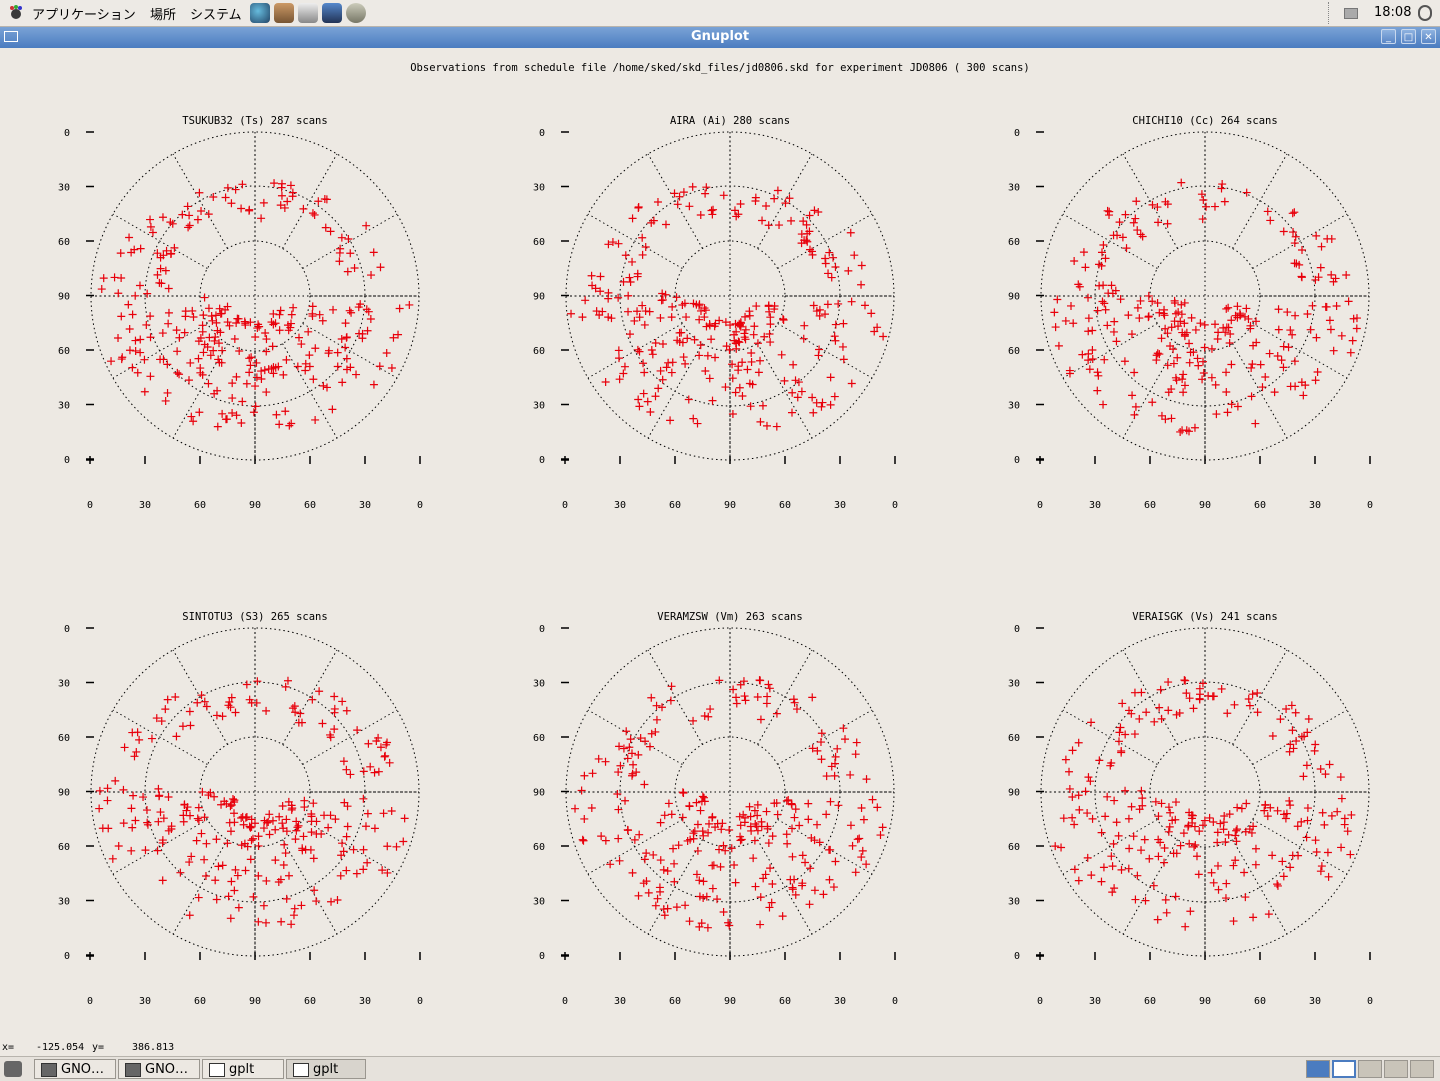 The height and width of the screenshot is (1081, 1440). Describe the element at coordinates (326, 1069) in the screenshot. I see `task-gplt-2: gplt` at that location.